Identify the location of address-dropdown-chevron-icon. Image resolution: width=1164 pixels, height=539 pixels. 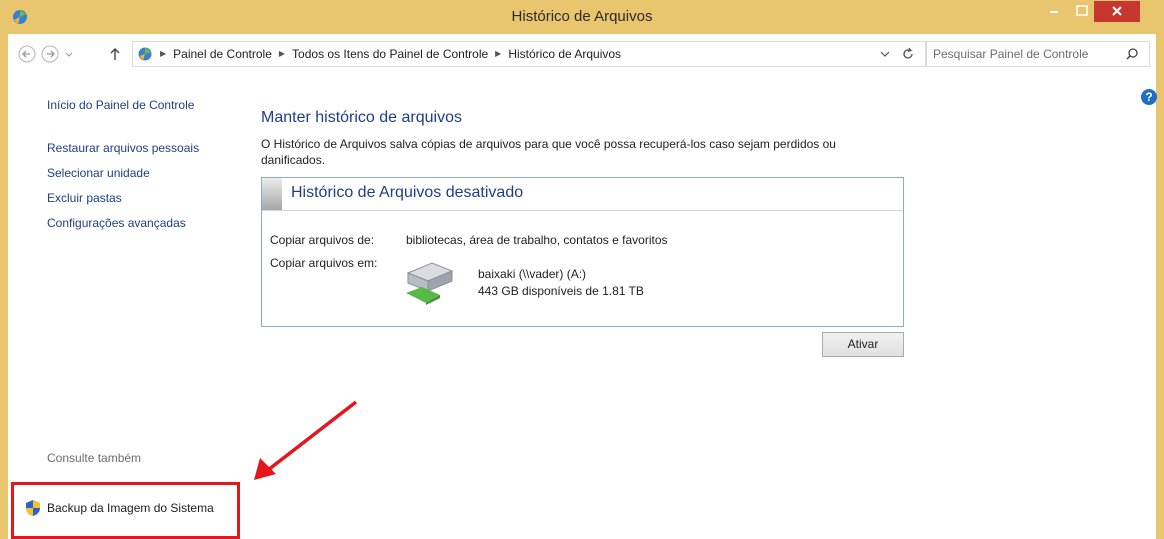
(885, 54).